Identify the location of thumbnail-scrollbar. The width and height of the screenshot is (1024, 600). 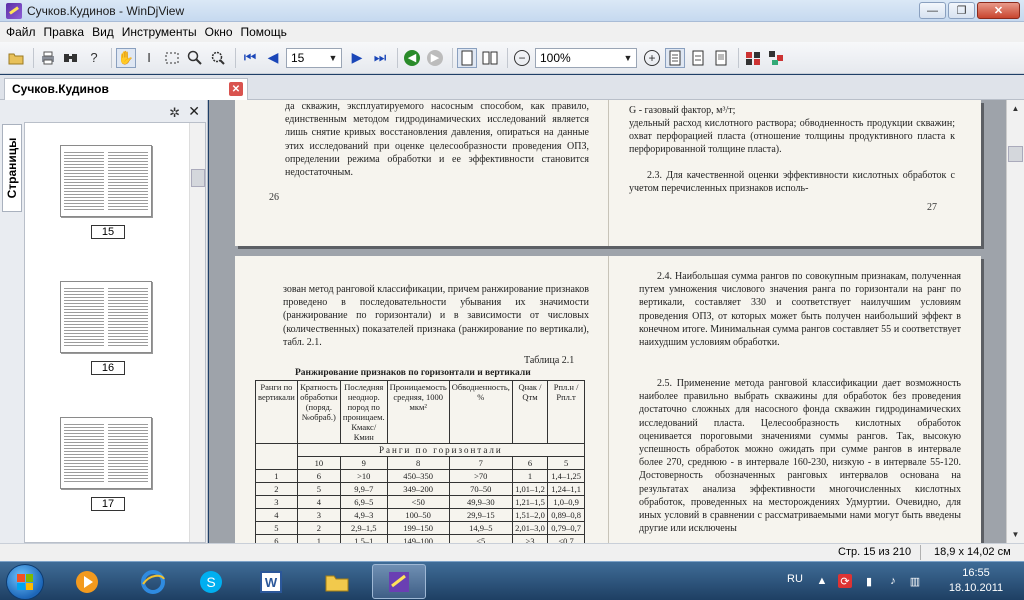
(197, 332).